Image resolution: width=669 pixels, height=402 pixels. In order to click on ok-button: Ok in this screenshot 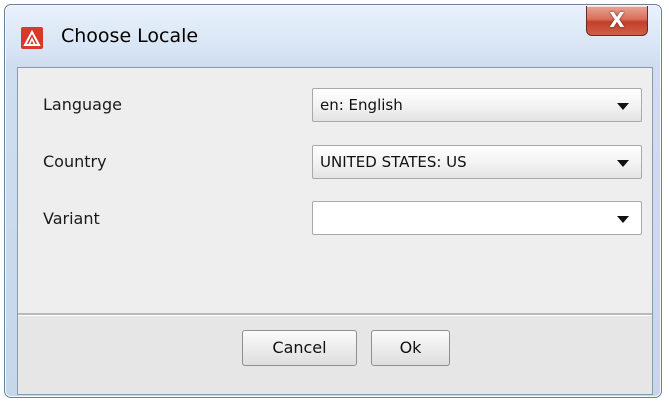, I will do `click(410, 348)`.